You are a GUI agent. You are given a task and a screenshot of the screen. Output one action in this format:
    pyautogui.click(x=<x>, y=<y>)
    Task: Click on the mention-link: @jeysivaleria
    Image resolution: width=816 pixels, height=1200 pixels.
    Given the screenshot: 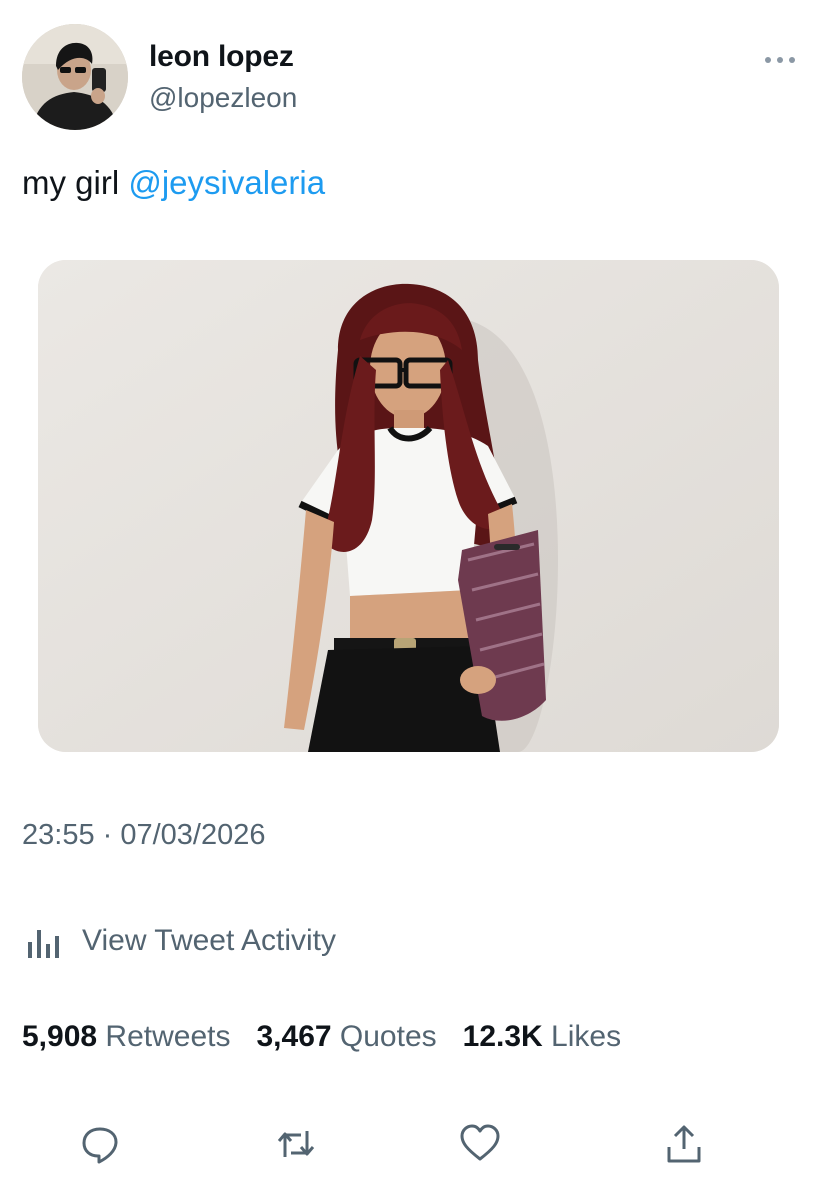 What is the action you would take?
    pyautogui.click(x=226, y=182)
    